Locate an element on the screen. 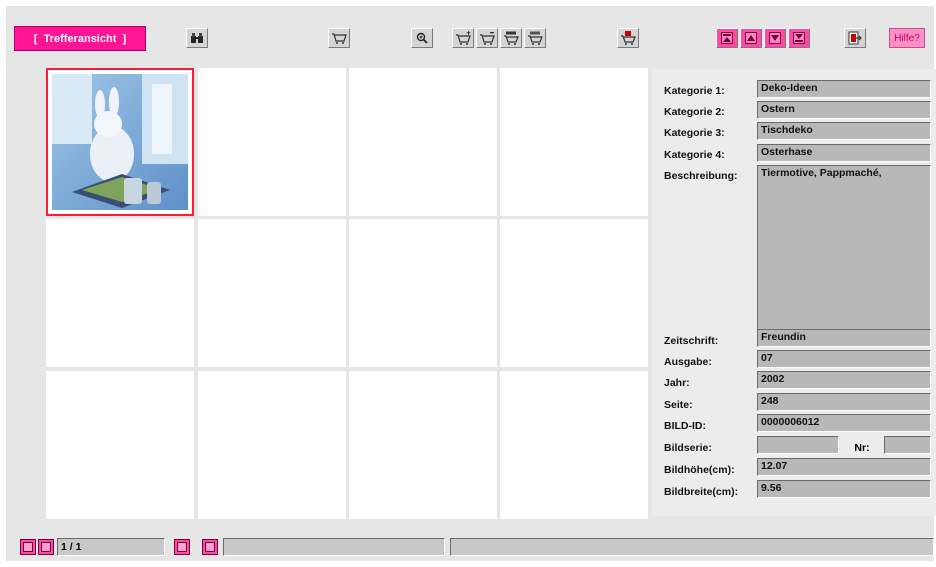  status-first-button is located at coordinates (28, 547).